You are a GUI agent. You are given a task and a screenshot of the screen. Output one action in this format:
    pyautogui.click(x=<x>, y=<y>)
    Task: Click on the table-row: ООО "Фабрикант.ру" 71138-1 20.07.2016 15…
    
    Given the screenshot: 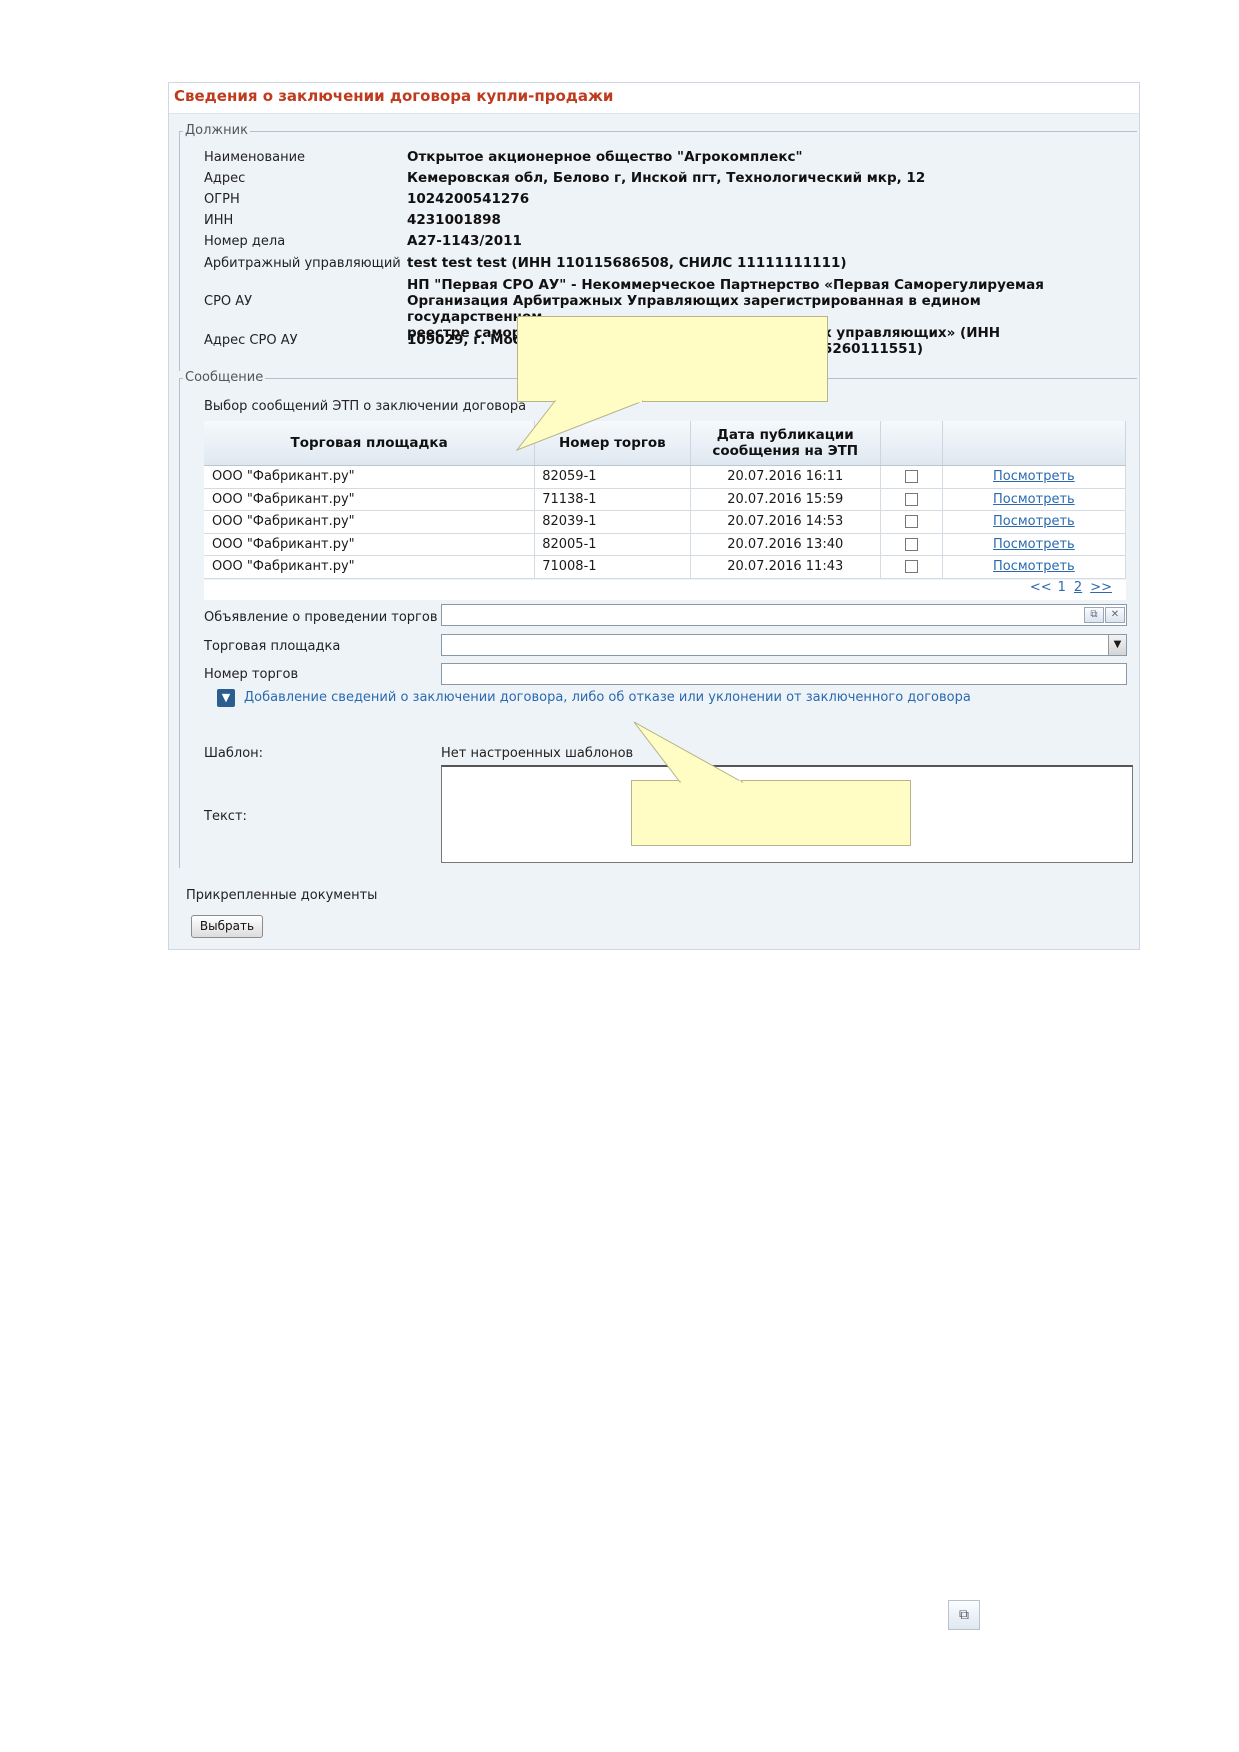 What is the action you would take?
    pyautogui.click(x=665, y=499)
    